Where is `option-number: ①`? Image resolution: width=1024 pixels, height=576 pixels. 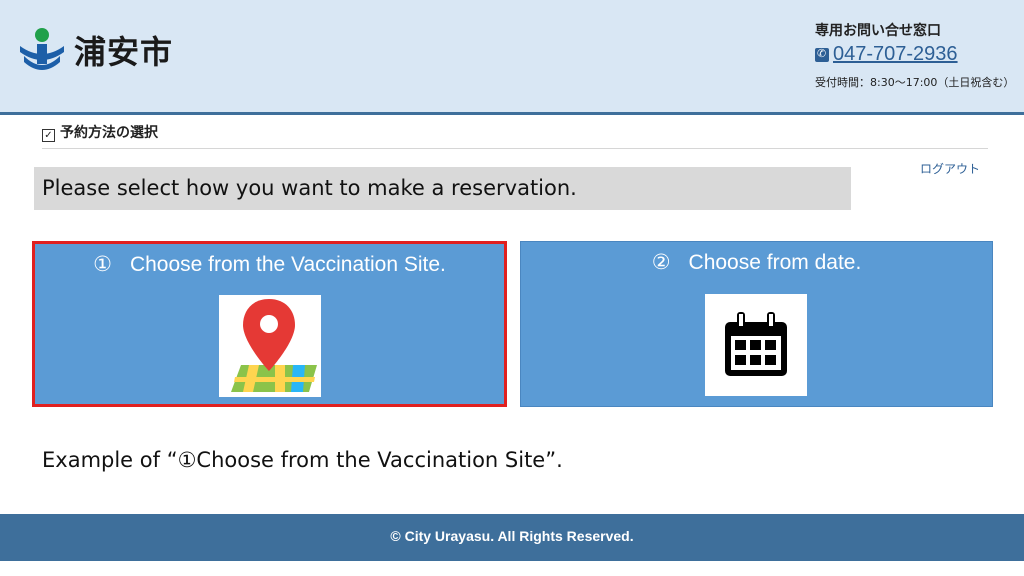 option-number: ① is located at coordinates (102, 264).